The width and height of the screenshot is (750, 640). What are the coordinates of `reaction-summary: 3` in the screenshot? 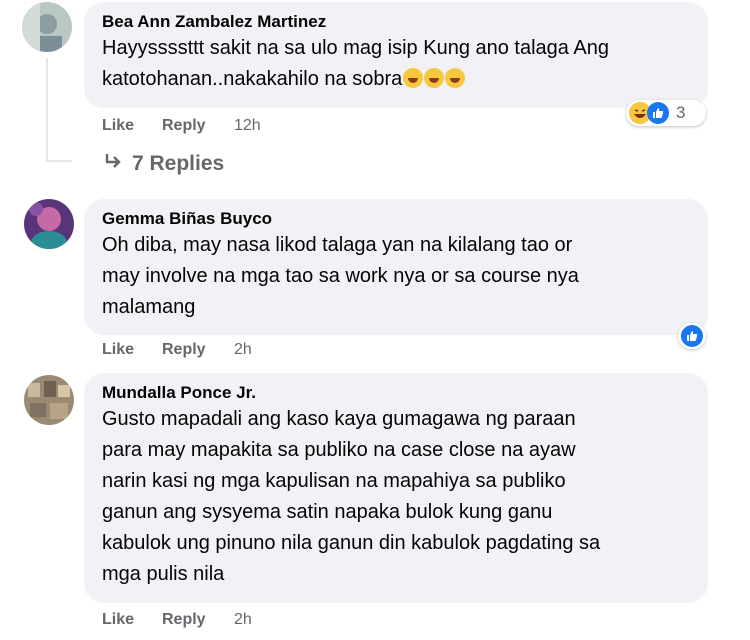 It's located at (666, 113).